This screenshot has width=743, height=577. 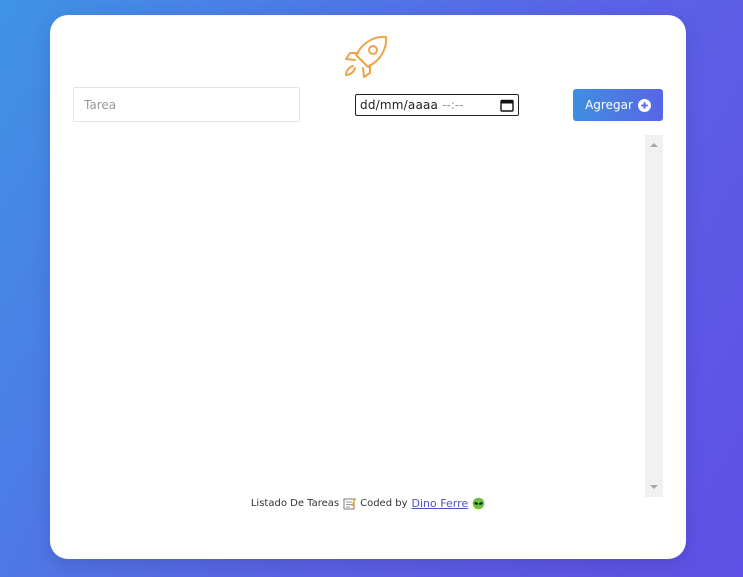 What do you see at coordinates (644, 105) in the screenshot?
I see `plus-circle-icon` at bounding box center [644, 105].